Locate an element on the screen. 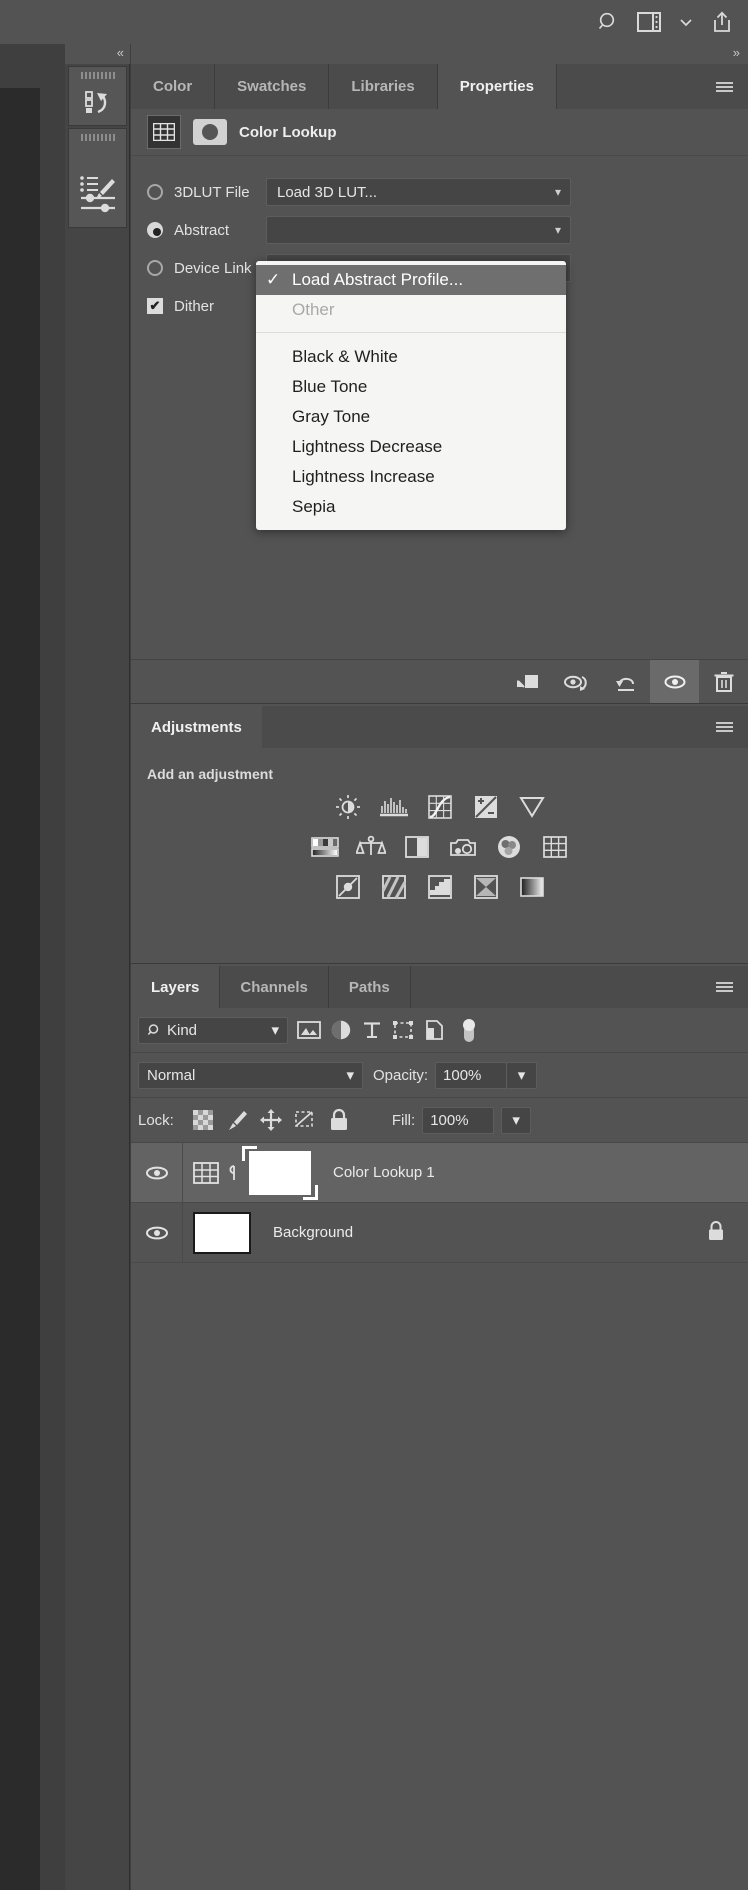  brush-settings-icon is located at coordinates (98, 204).